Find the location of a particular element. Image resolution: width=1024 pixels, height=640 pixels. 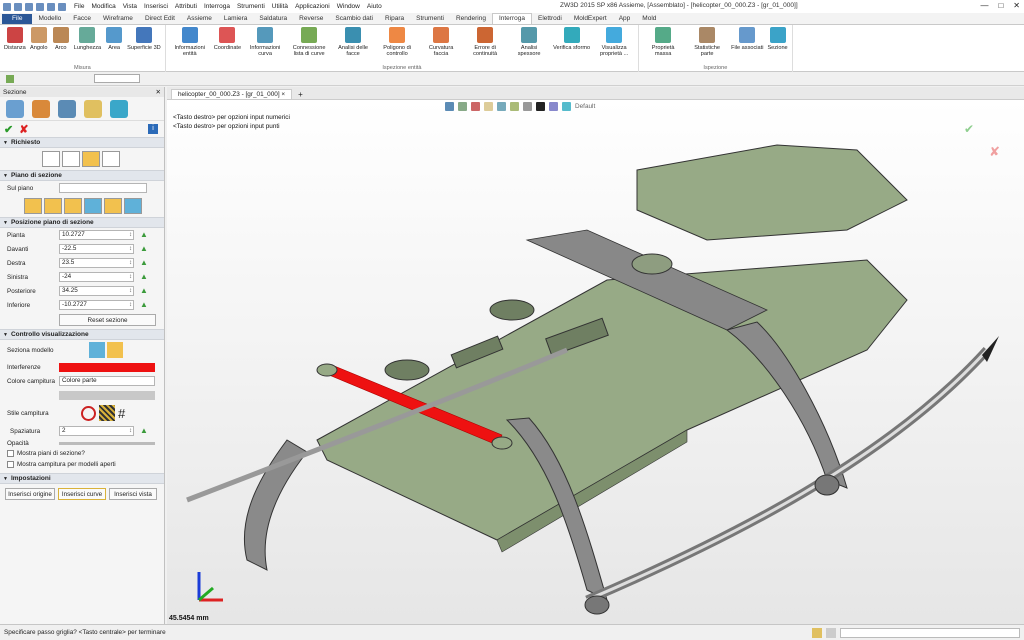

snap-icon is located at coordinates (831, 632).